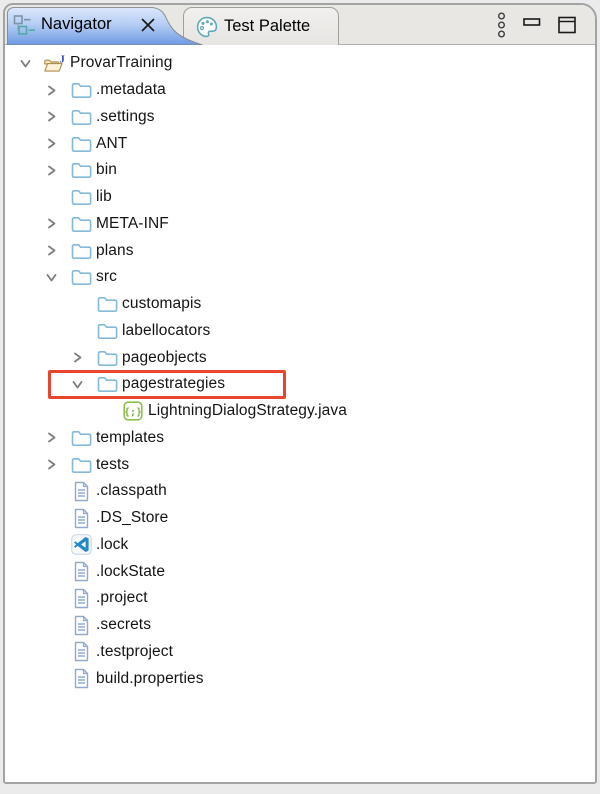  What do you see at coordinates (300, 143) in the screenshot?
I see `tree-row: ANT` at bounding box center [300, 143].